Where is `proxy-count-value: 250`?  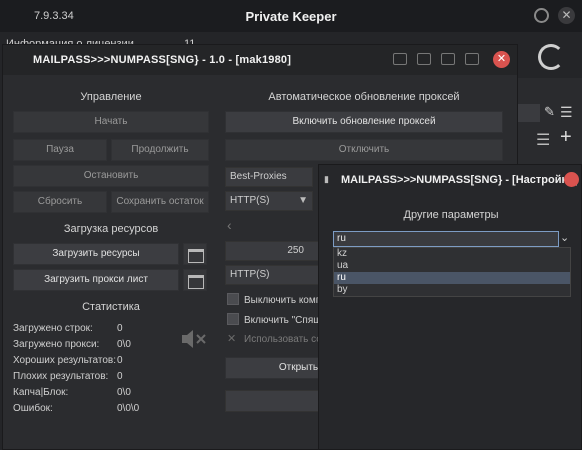 proxy-count-value: 250 is located at coordinates (295, 250).